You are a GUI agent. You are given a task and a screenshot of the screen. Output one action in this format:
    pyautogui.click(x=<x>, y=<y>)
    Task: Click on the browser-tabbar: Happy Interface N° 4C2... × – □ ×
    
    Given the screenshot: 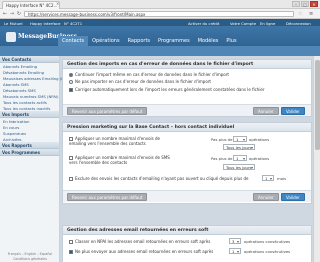 What is the action you would take?
    pyautogui.click(x=160, y=4)
    